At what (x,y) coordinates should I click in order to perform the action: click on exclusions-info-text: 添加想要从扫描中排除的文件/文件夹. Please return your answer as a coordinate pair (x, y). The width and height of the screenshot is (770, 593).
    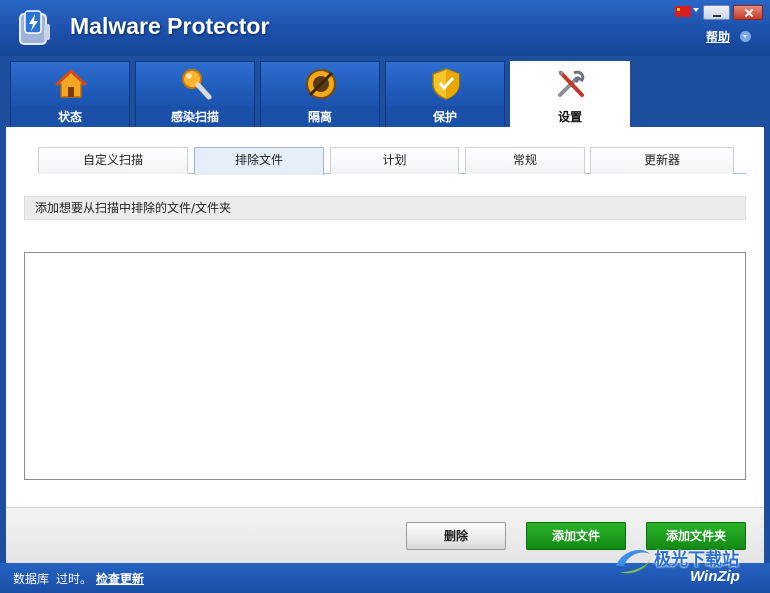
    Looking at the image, I should click on (385, 208).